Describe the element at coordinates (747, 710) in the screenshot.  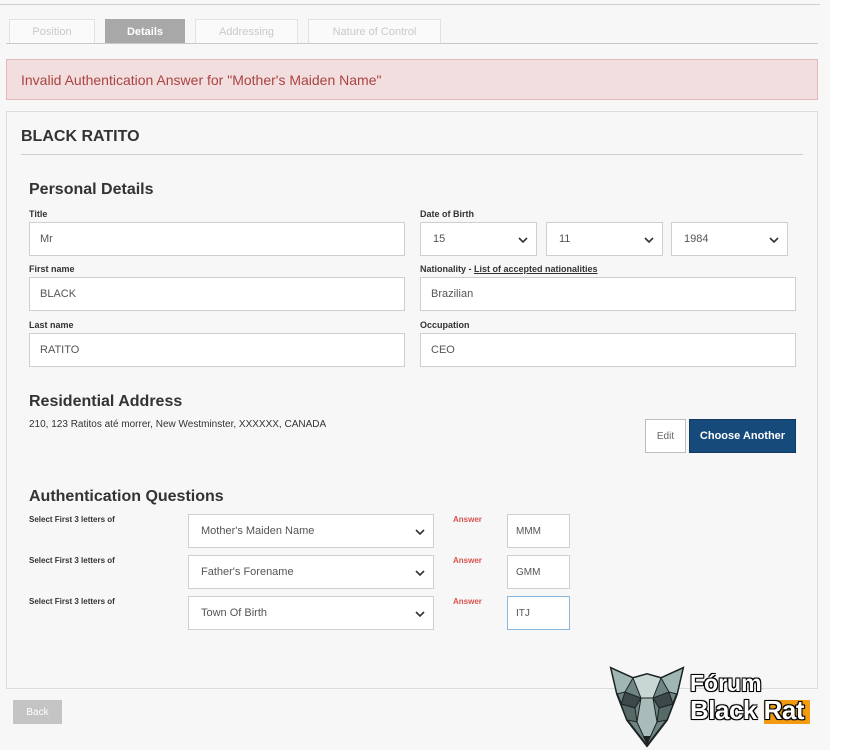
I see `watermark-line-2: Black Rat` at that location.